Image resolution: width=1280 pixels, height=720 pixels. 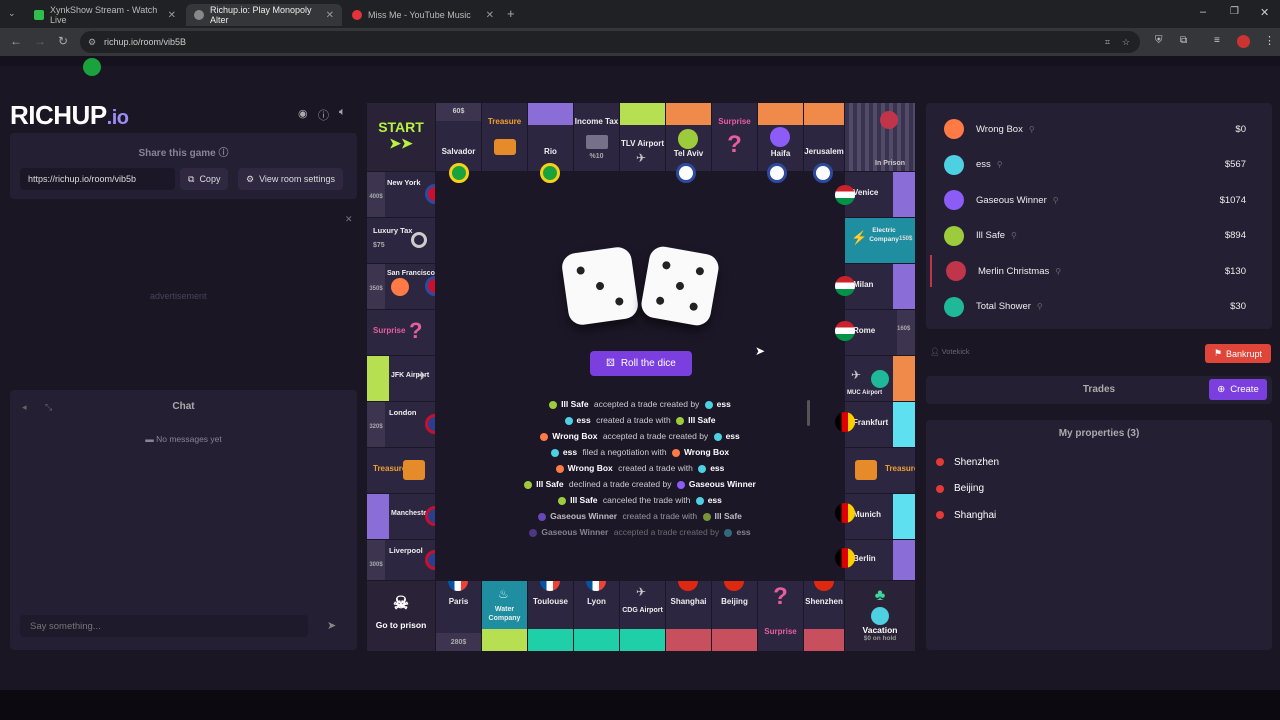 I want to click on property-item: Beijing, so click(x=1095, y=489).